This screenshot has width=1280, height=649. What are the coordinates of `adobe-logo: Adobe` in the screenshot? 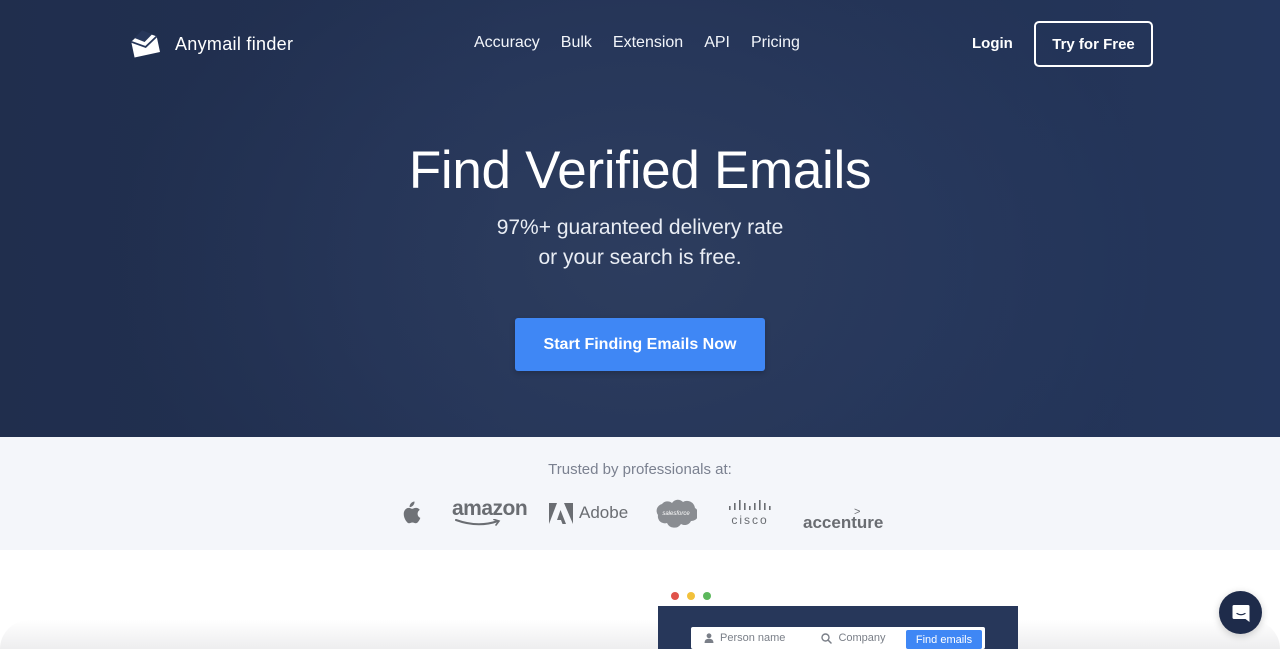 It's located at (588, 513).